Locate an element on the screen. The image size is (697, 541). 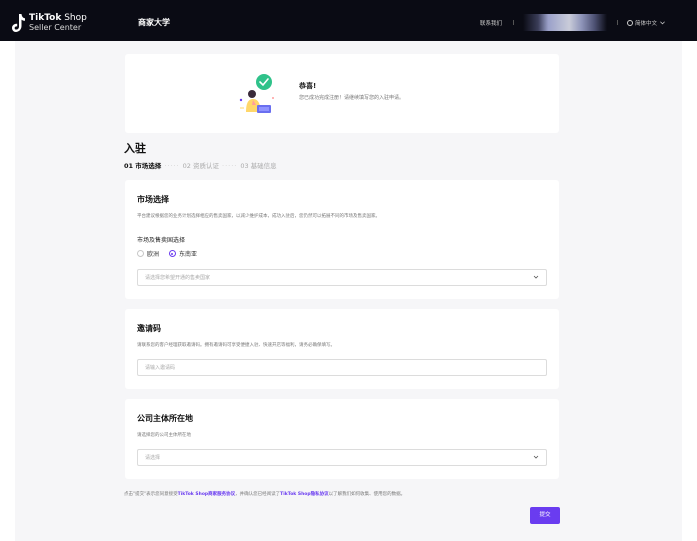
invite-section-title: 邀请码 is located at coordinates (149, 328).